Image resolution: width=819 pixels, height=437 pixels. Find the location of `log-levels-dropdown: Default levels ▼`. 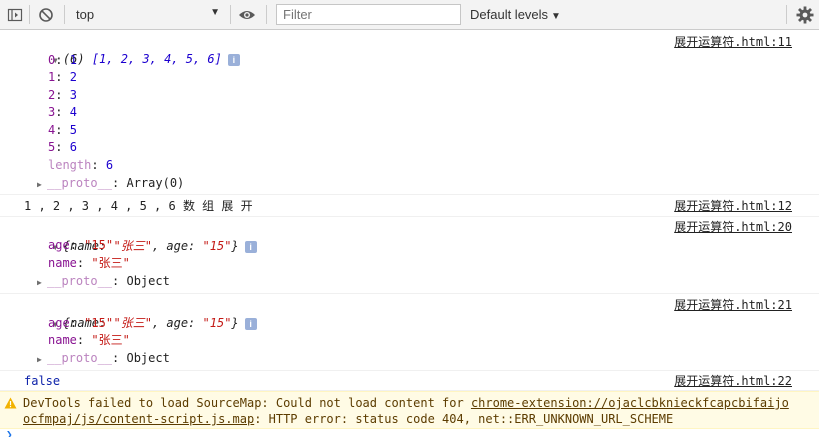

log-levels-dropdown: Default levels ▼ is located at coordinates (515, 14).